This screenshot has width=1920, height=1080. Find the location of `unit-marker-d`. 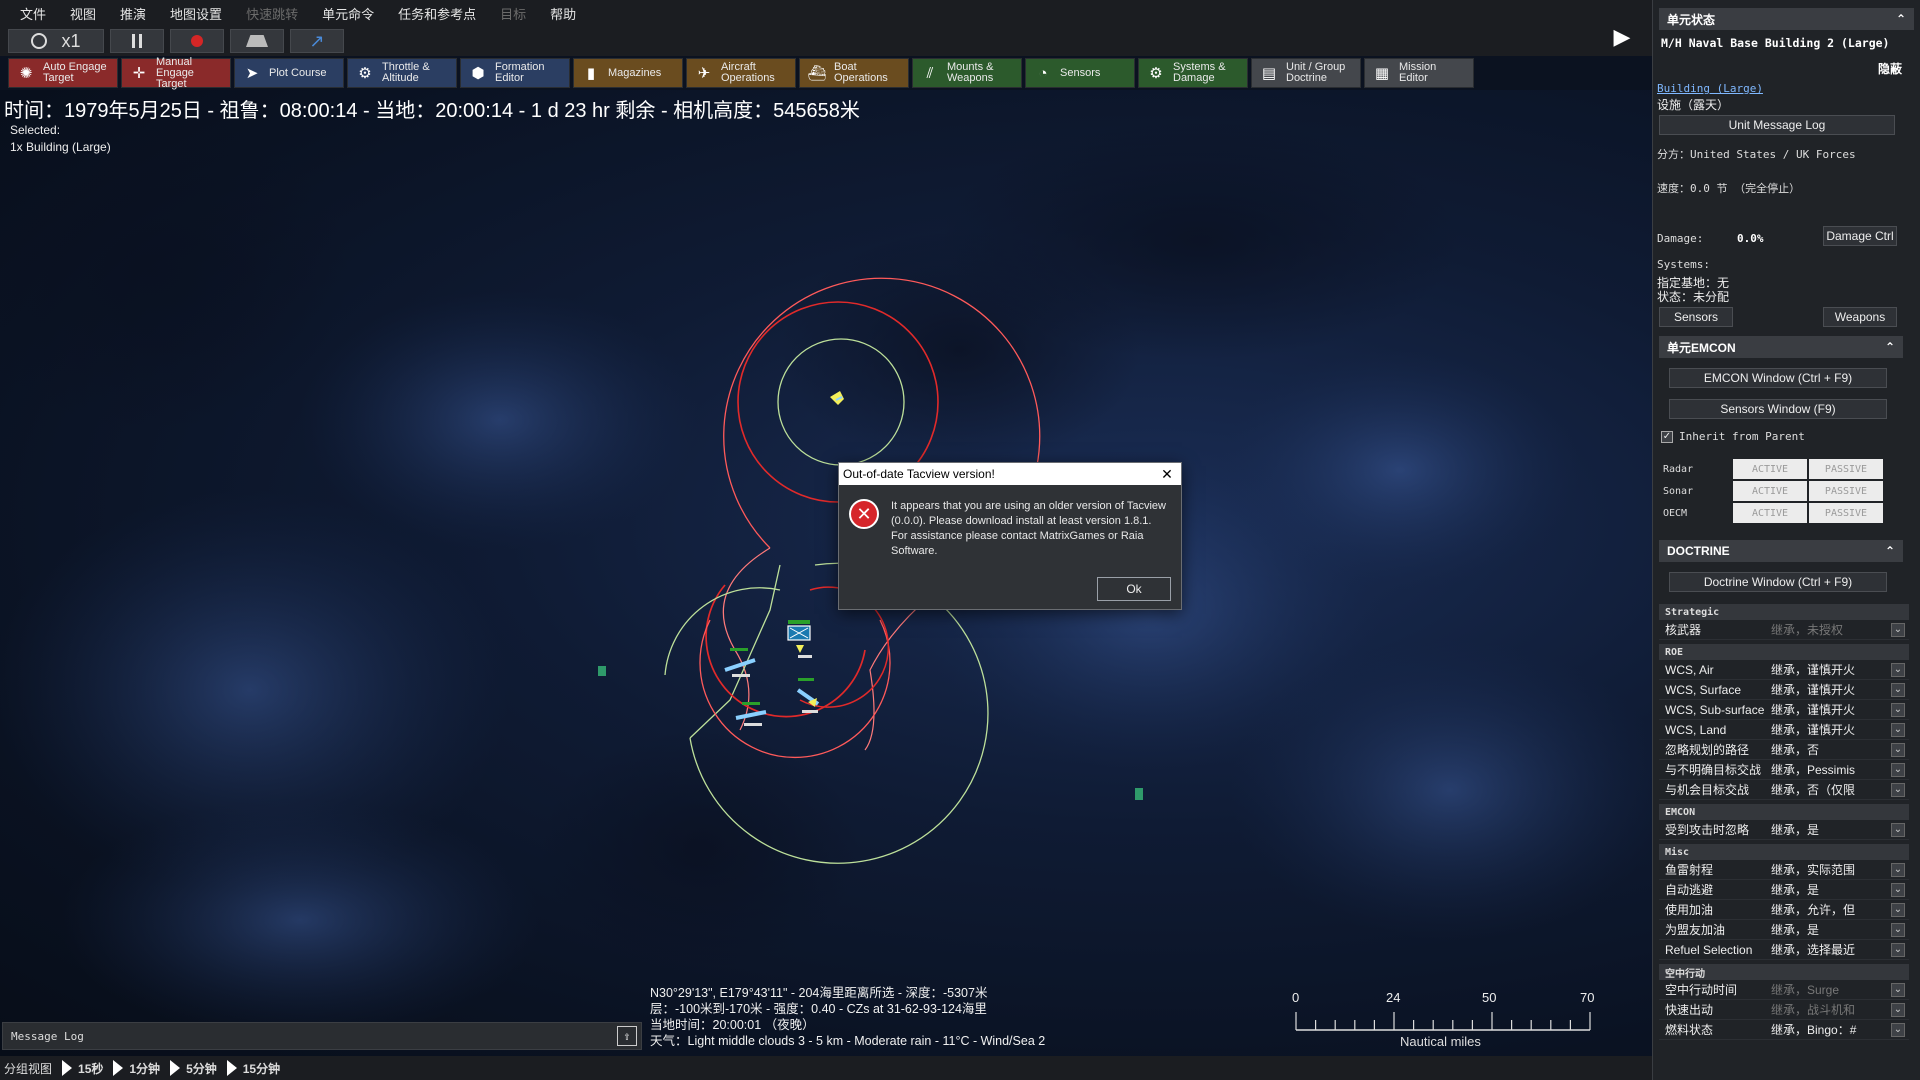

unit-marker-d is located at coordinates (805, 656).